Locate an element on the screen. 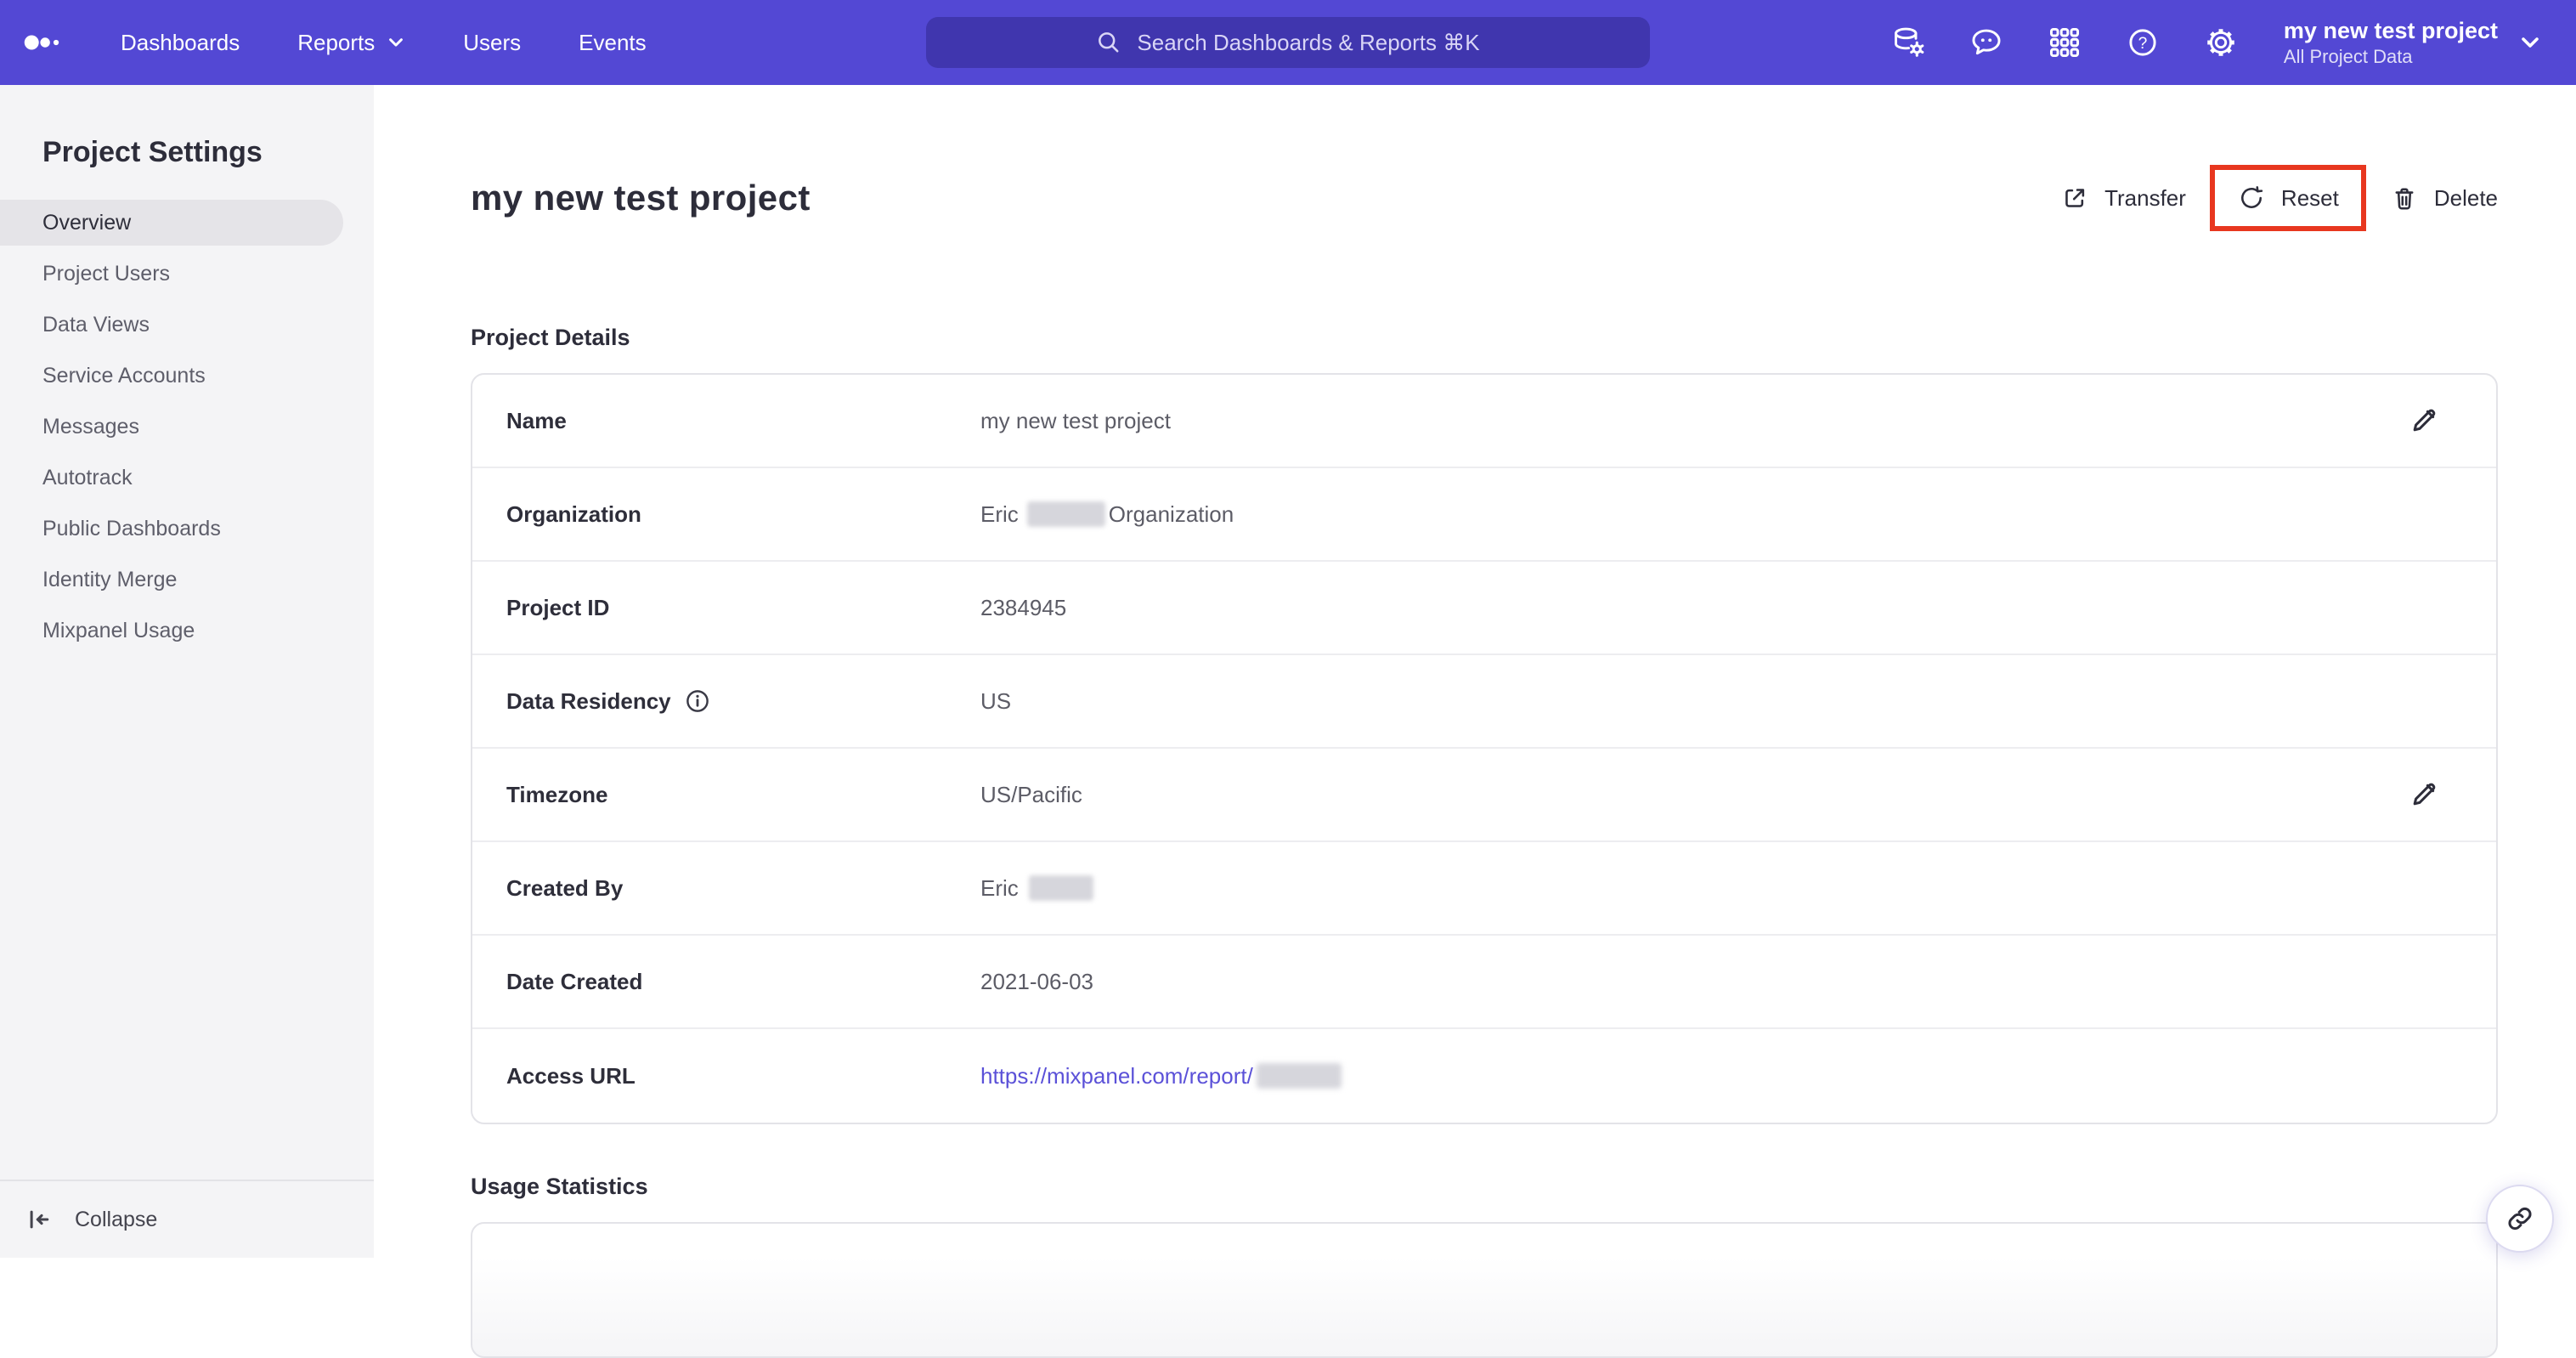 This screenshot has height=1358, width=2576. project-scope: All Project Data is located at coordinates (2348, 57).